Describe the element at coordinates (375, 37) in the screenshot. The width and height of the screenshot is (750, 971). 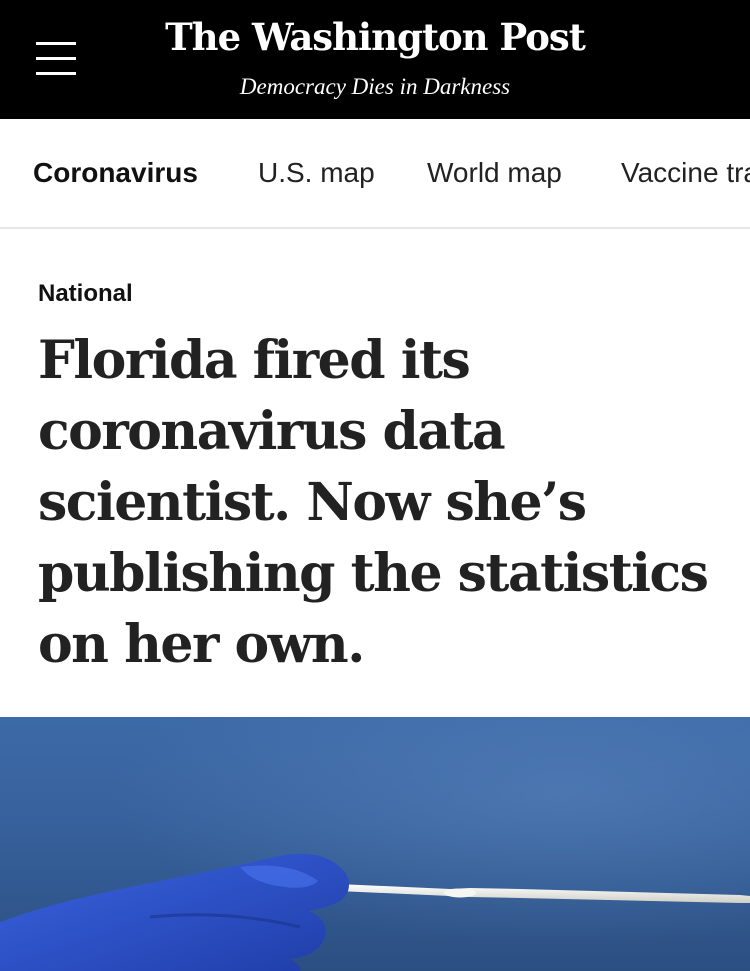
I see `site-logo: The Washington Post` at that location.